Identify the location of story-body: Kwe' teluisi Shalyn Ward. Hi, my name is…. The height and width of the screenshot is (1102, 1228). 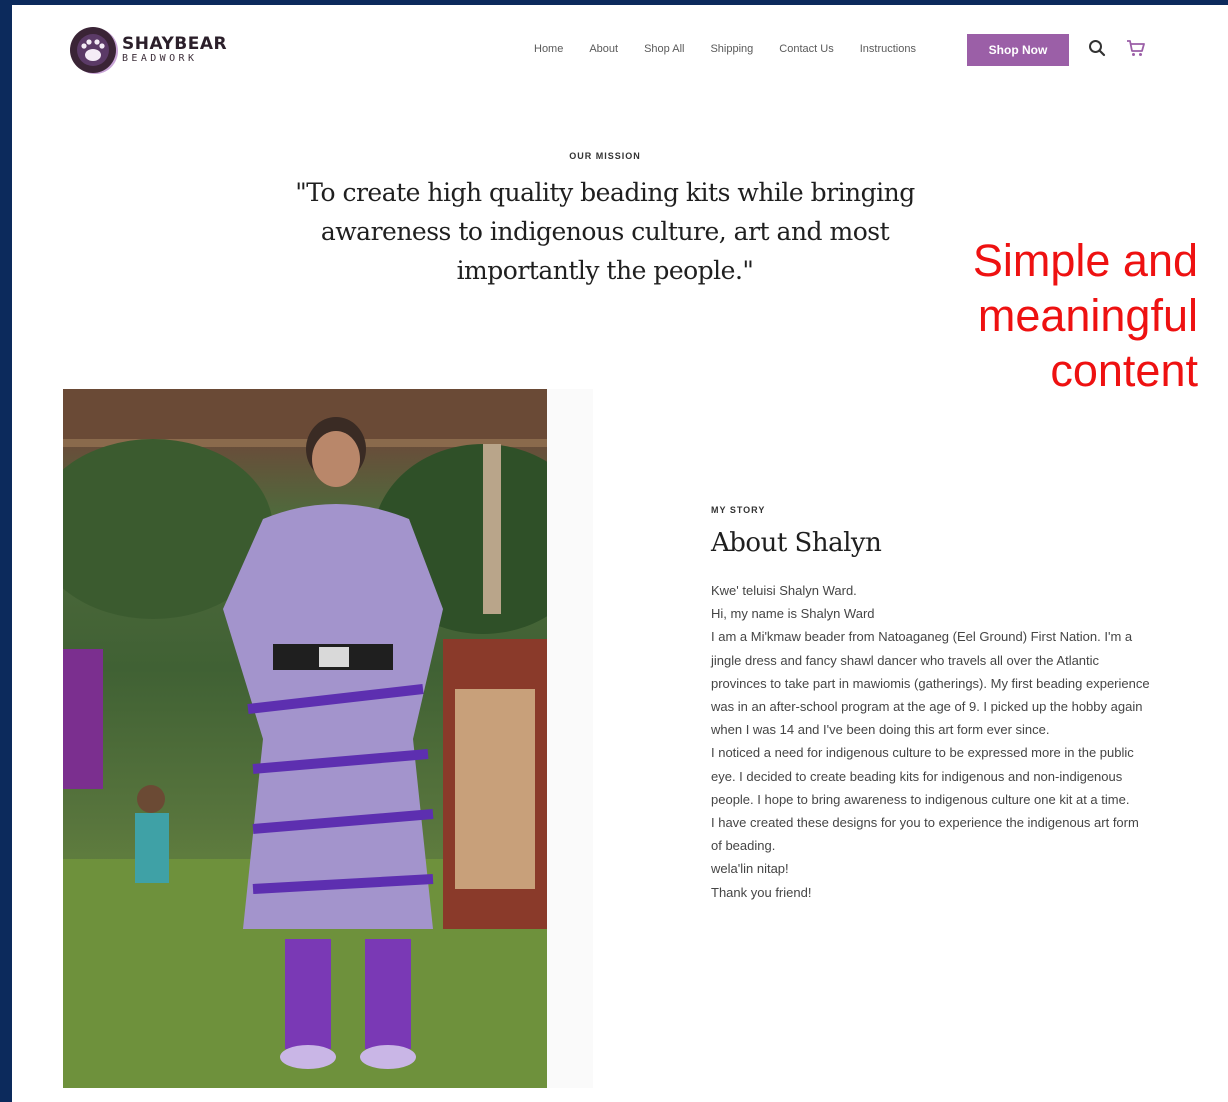
(931, 741).